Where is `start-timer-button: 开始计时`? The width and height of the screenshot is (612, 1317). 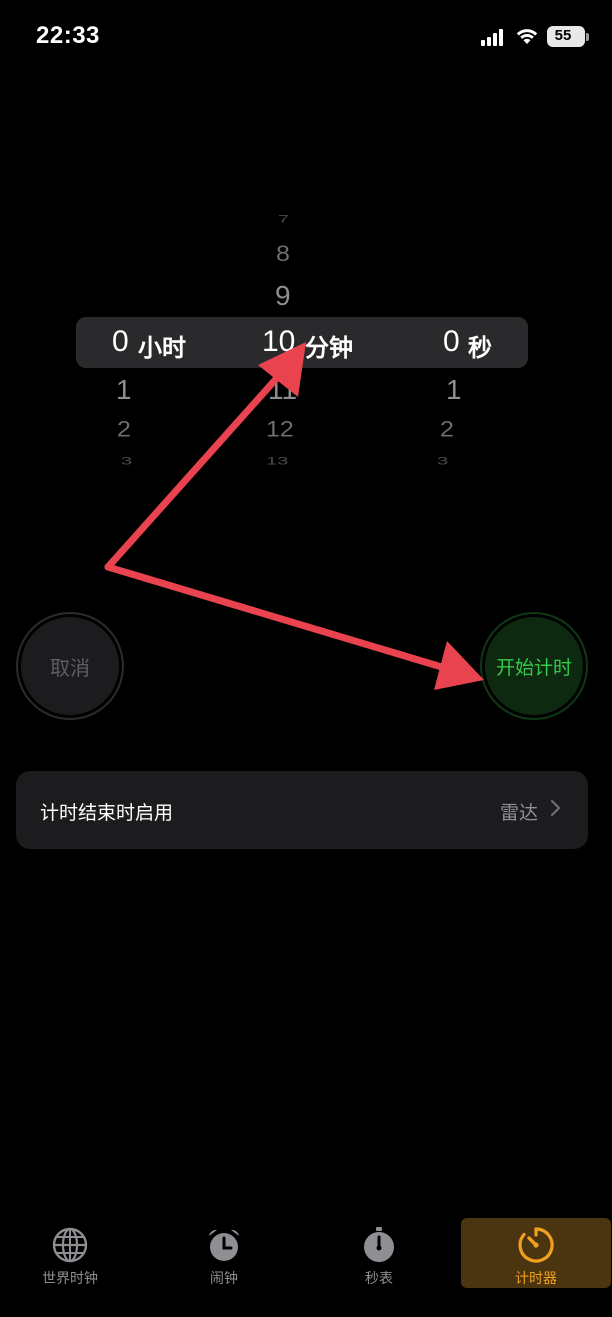
start-timer-button: 开始计时 is located at coordinates (534, 666).